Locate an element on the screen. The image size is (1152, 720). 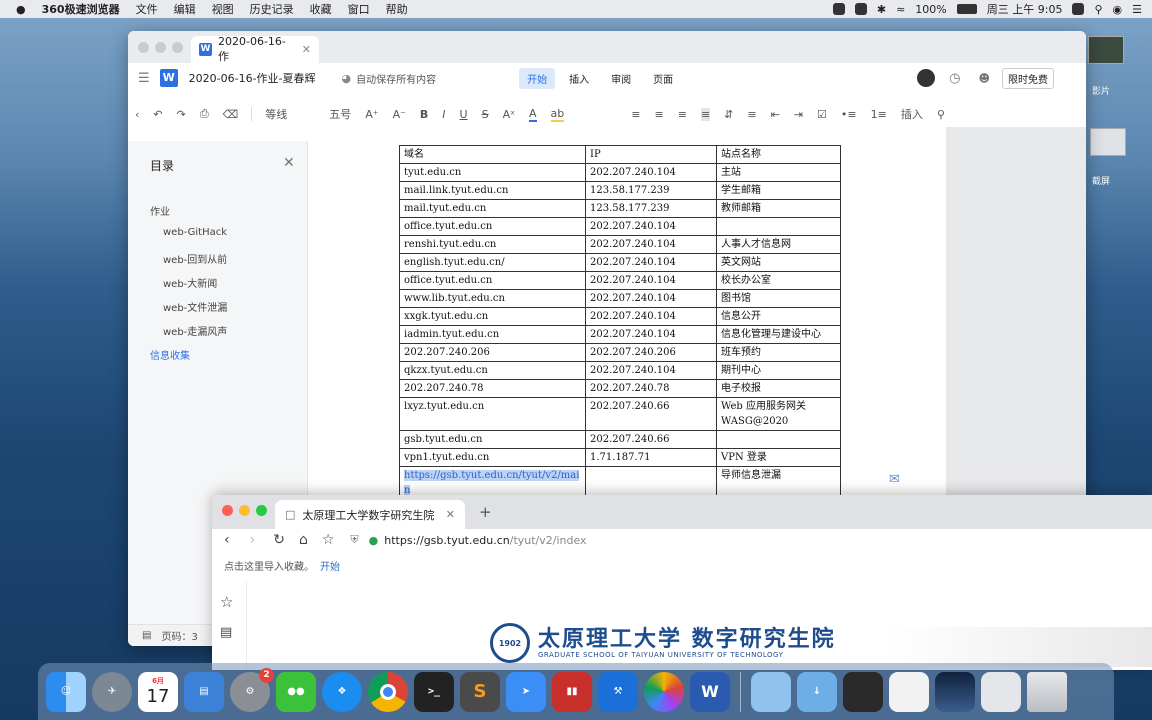
status-app-icon is located at coordinates (838, 9).